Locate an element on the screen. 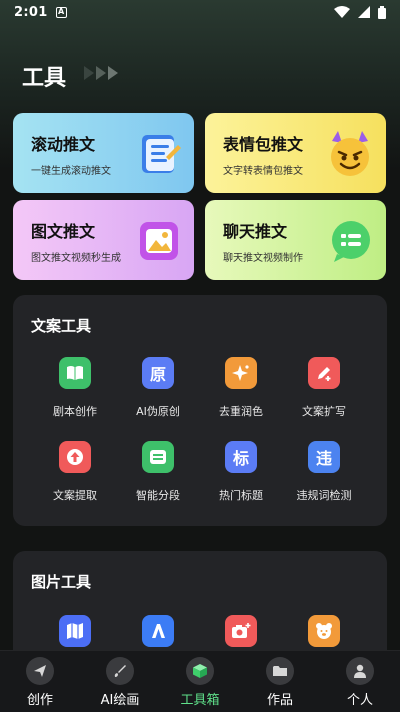  chat-bubble-icon is located at coordinates (351, 241).